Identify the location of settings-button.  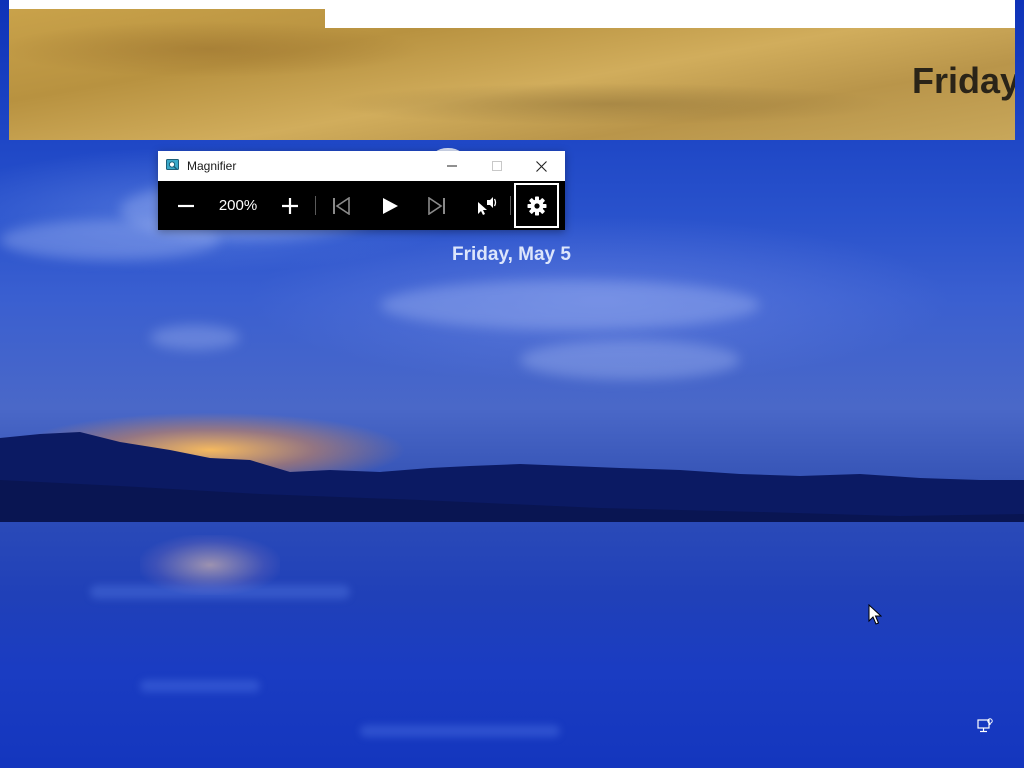
(536, 205).